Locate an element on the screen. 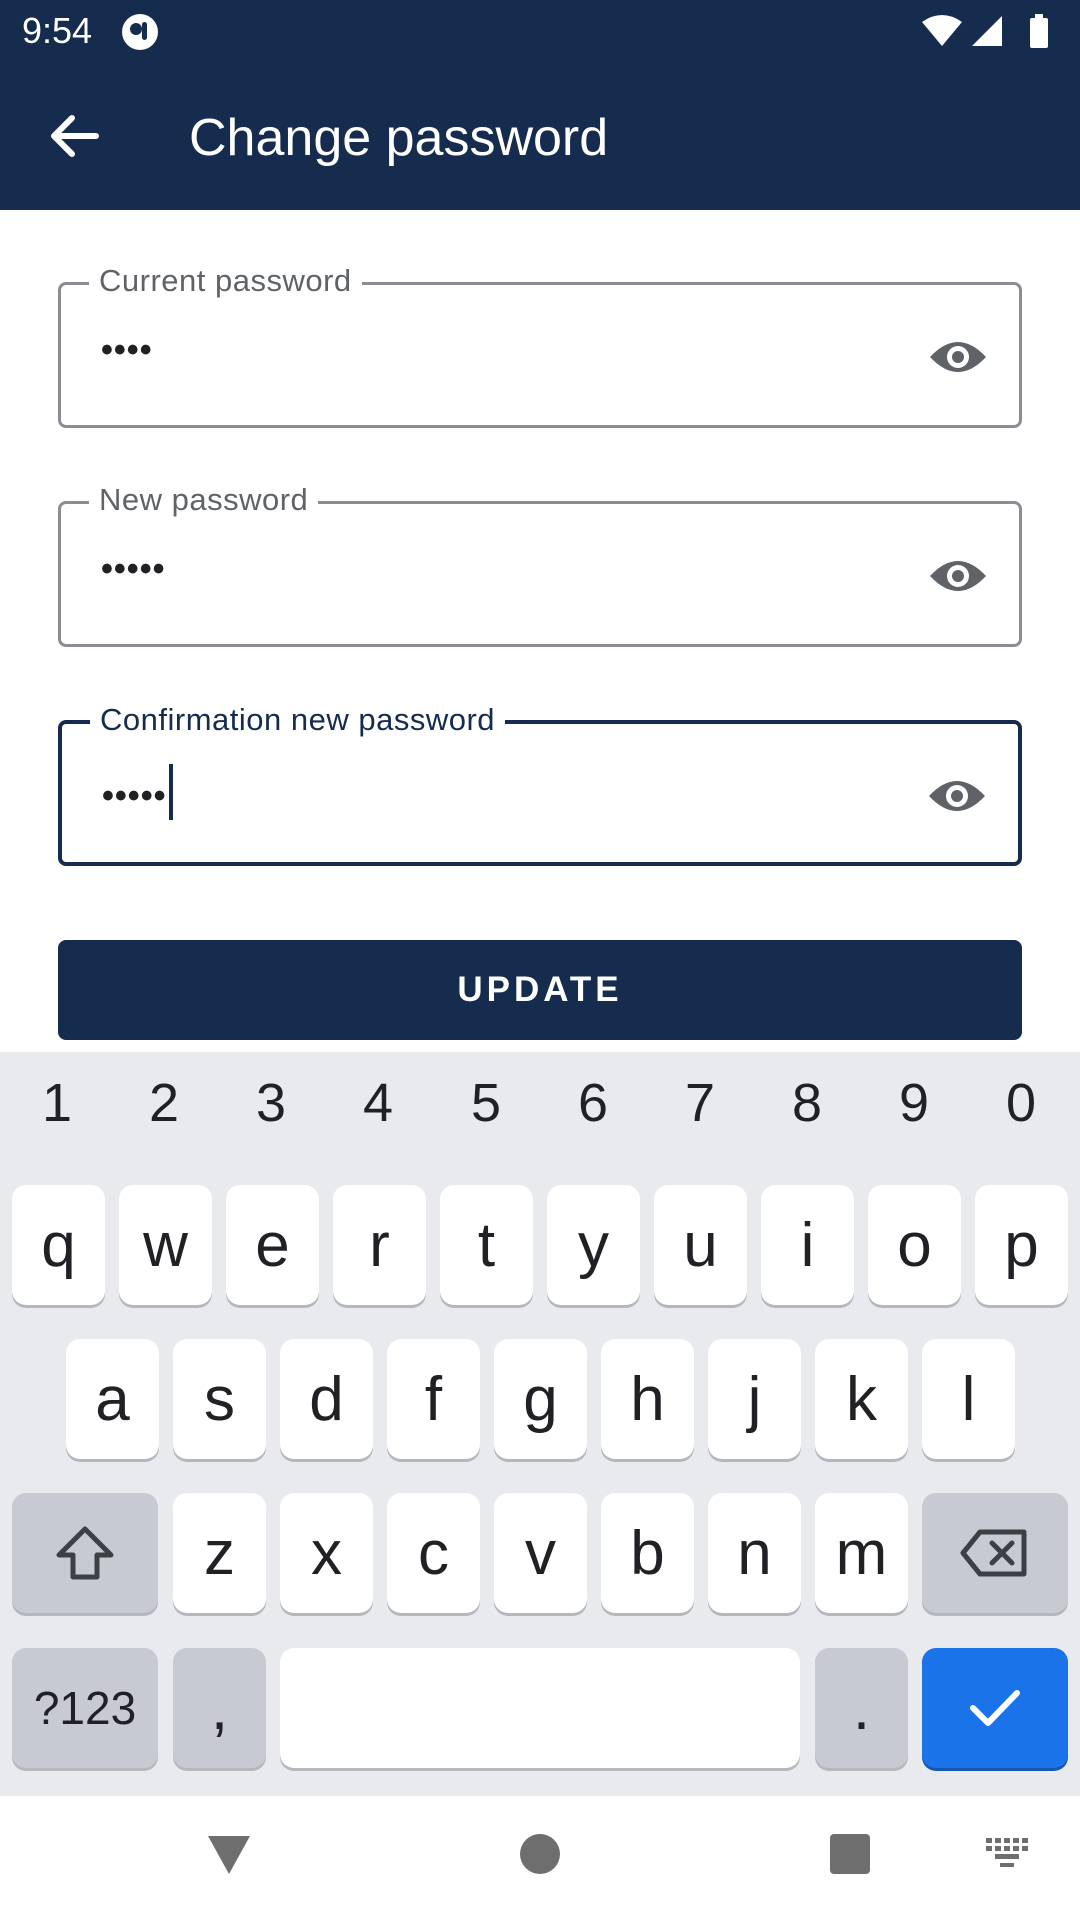 The image size is (1080, 1920). key-4: 4 is located at coordinates (378, 1103).